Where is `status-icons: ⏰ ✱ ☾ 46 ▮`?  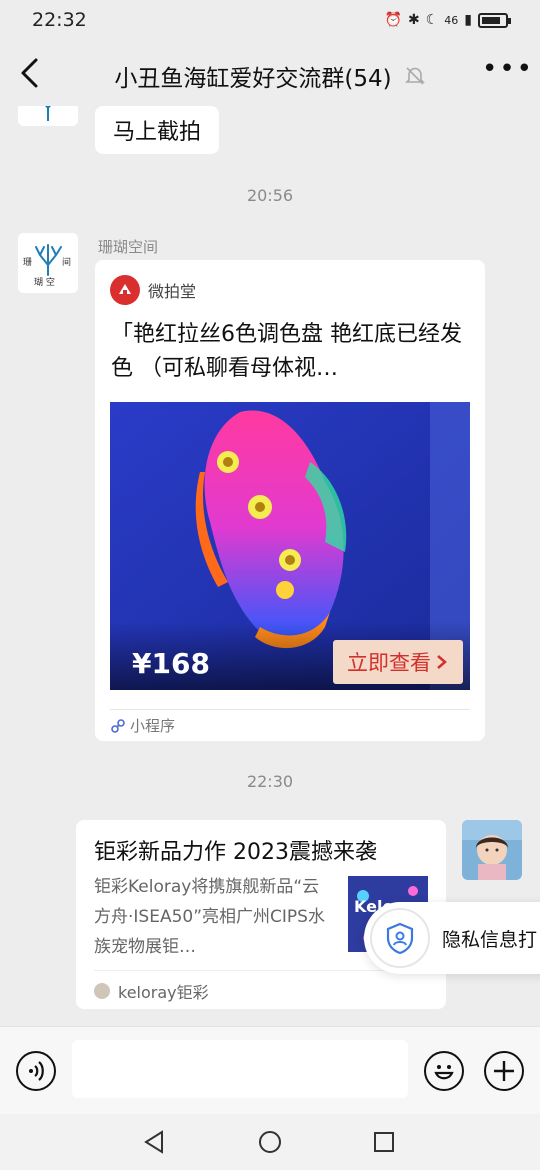
status-icons: ⏰ ✱ ☾ 46 ▮ is located at coordinates (447, 20).